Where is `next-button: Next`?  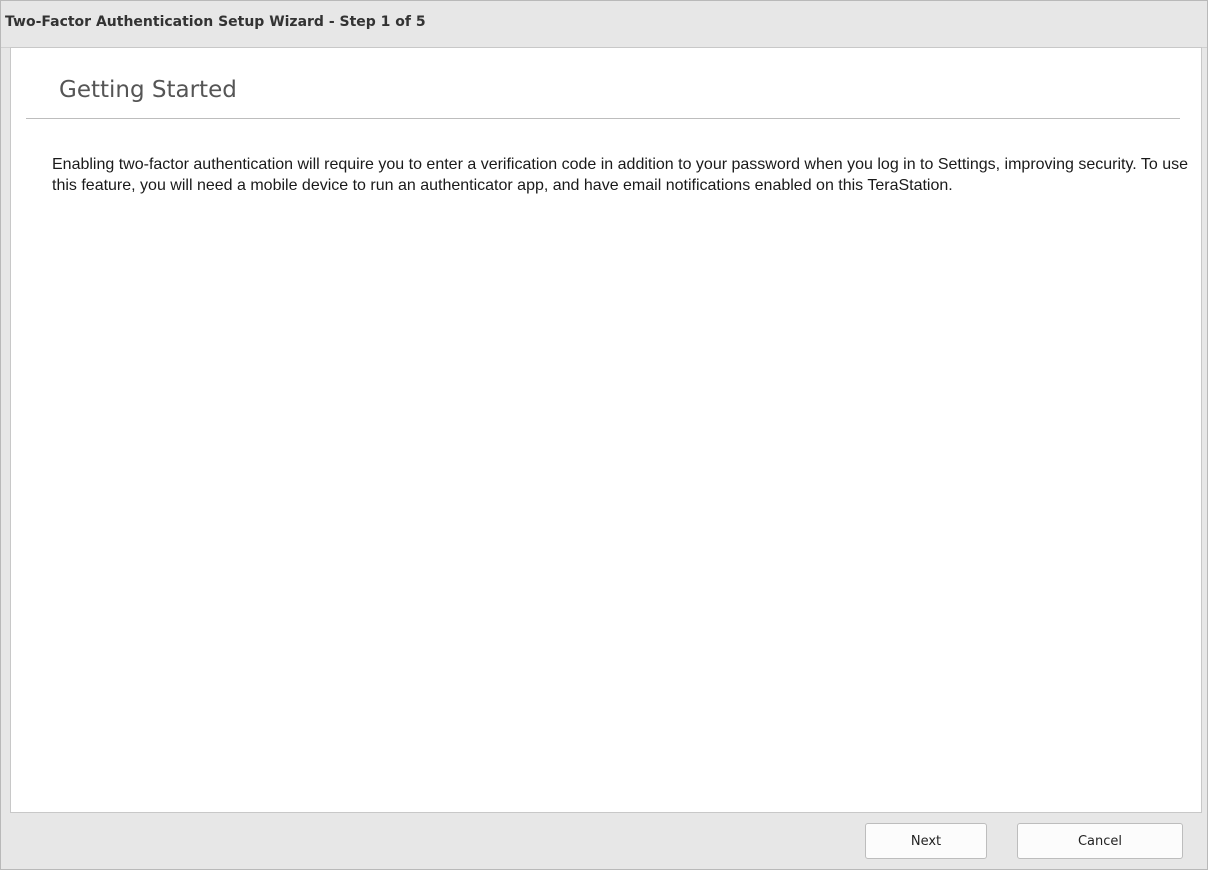 next-button: Next is located at coordinates (926, 841).